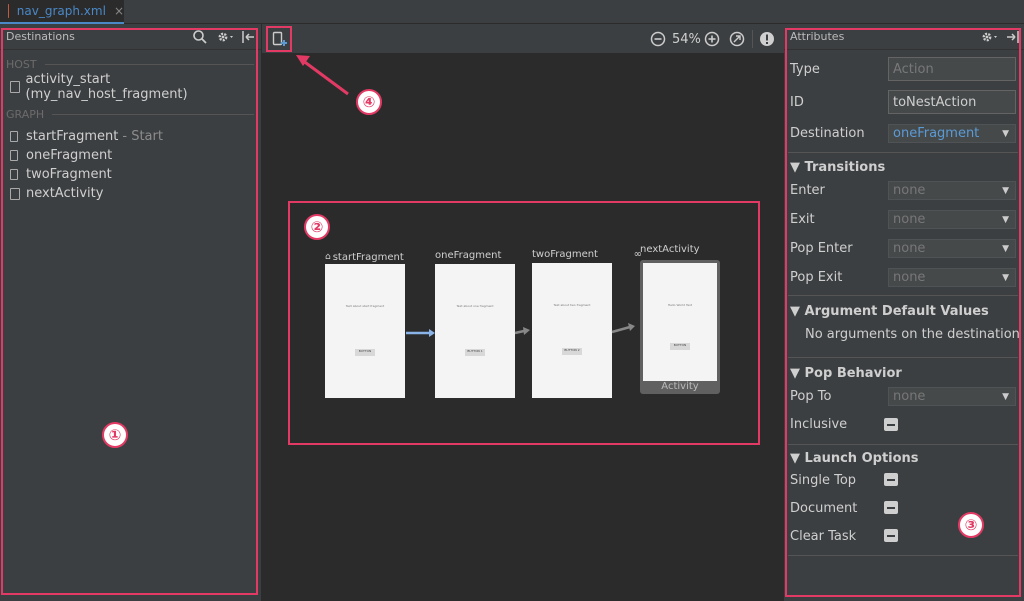  Describe the element at coordinates (658, 39) in the screenshot. I see `zoom-out-icon` at that location.